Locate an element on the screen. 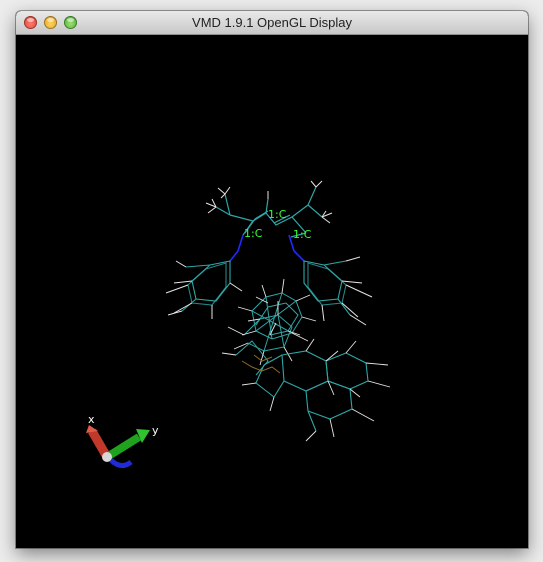 The width and height of the screenshot is (543, 562). x-axis-label: x is located at coordinates (91, 419).